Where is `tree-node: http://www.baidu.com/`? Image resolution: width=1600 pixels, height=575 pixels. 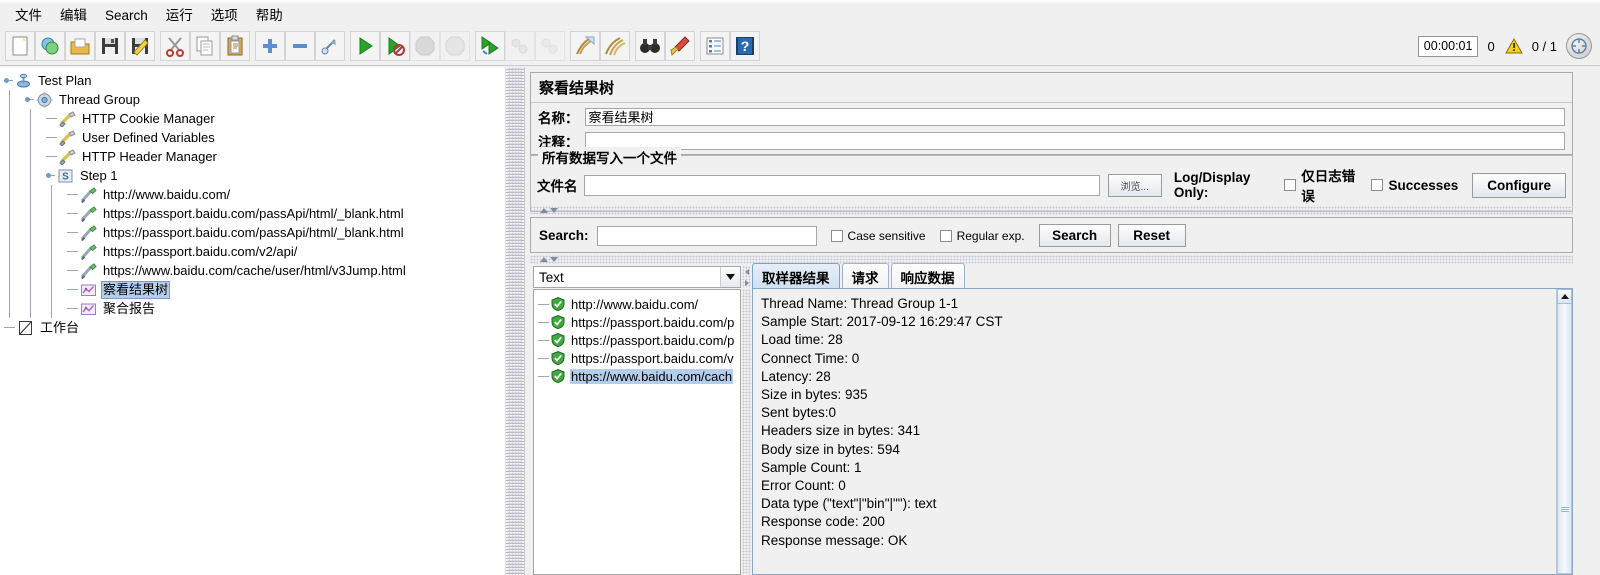
tree-node: http://www.baidu.com/ is located at coordinates (254, 194).